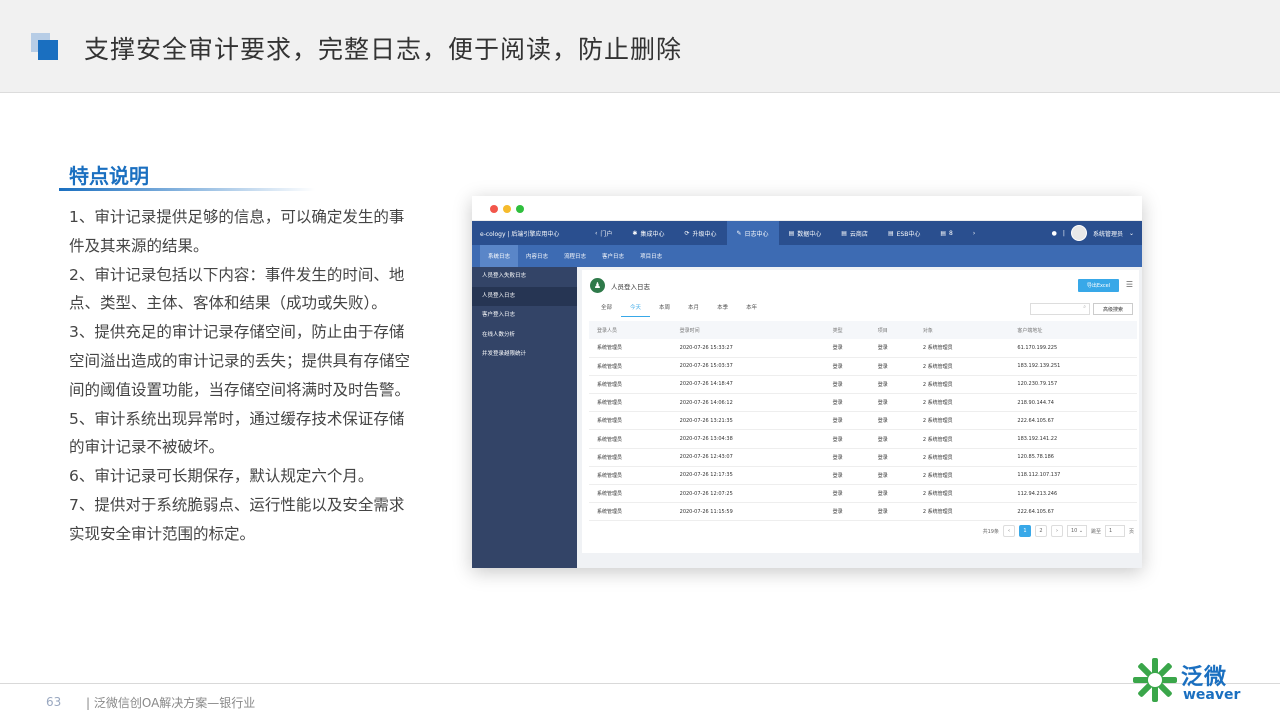 The height and width of the screenshot is (720, 1280). What do you see at coordinates (1113, 309) in the screenshot?
I see `advanced-search-button: 高级搜索` at bounding box center [1113, 309].